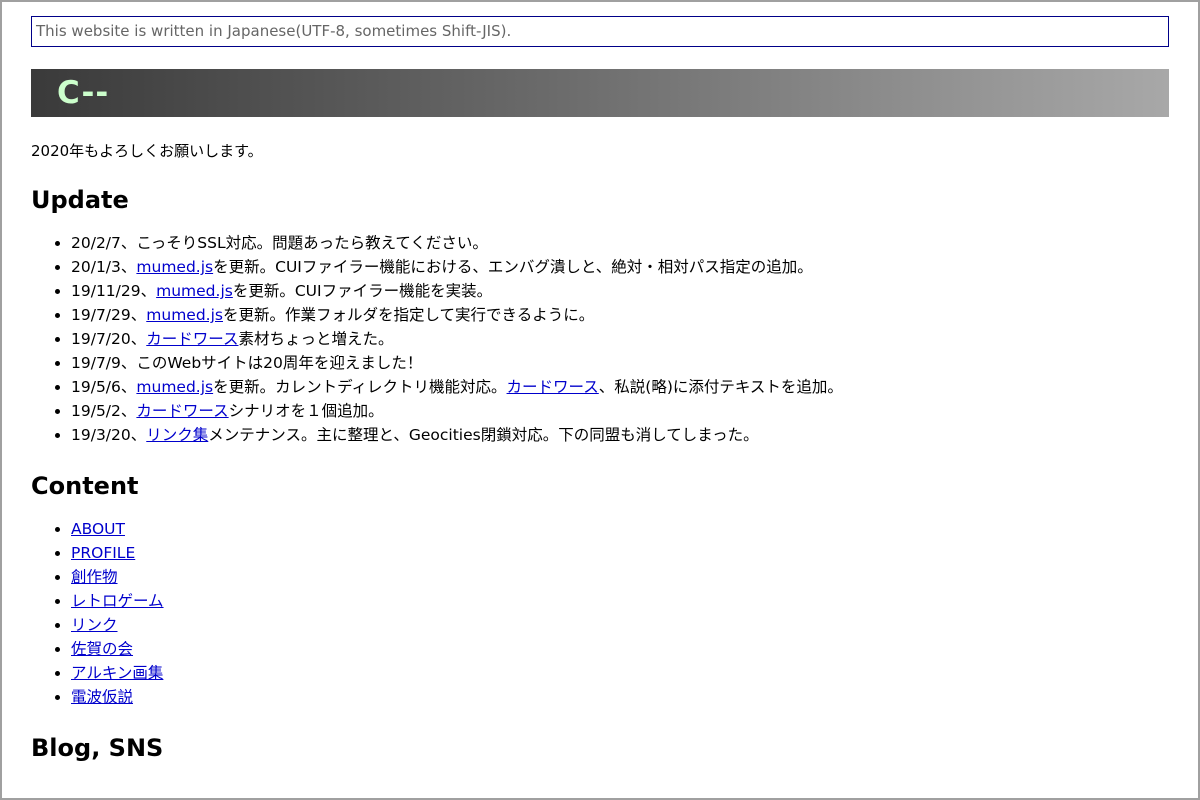  Describe the element at coordinates (316, 339) in the screenshot. I see `update-text: 素材ちょっと増えた。` at that location.